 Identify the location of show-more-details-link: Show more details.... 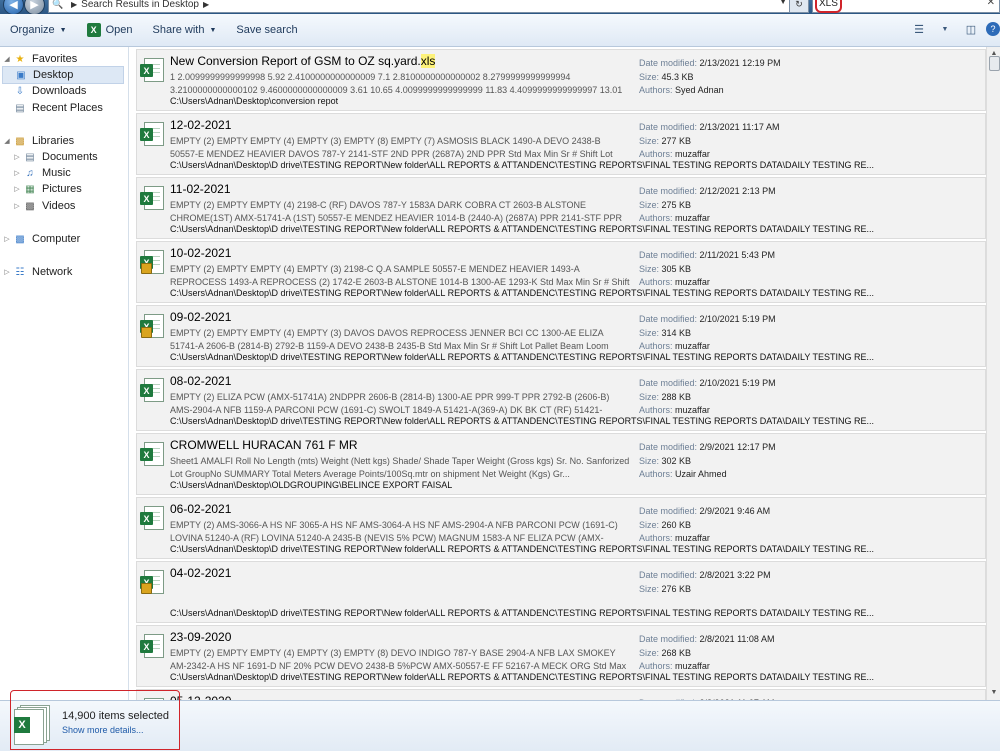
(103, 730).